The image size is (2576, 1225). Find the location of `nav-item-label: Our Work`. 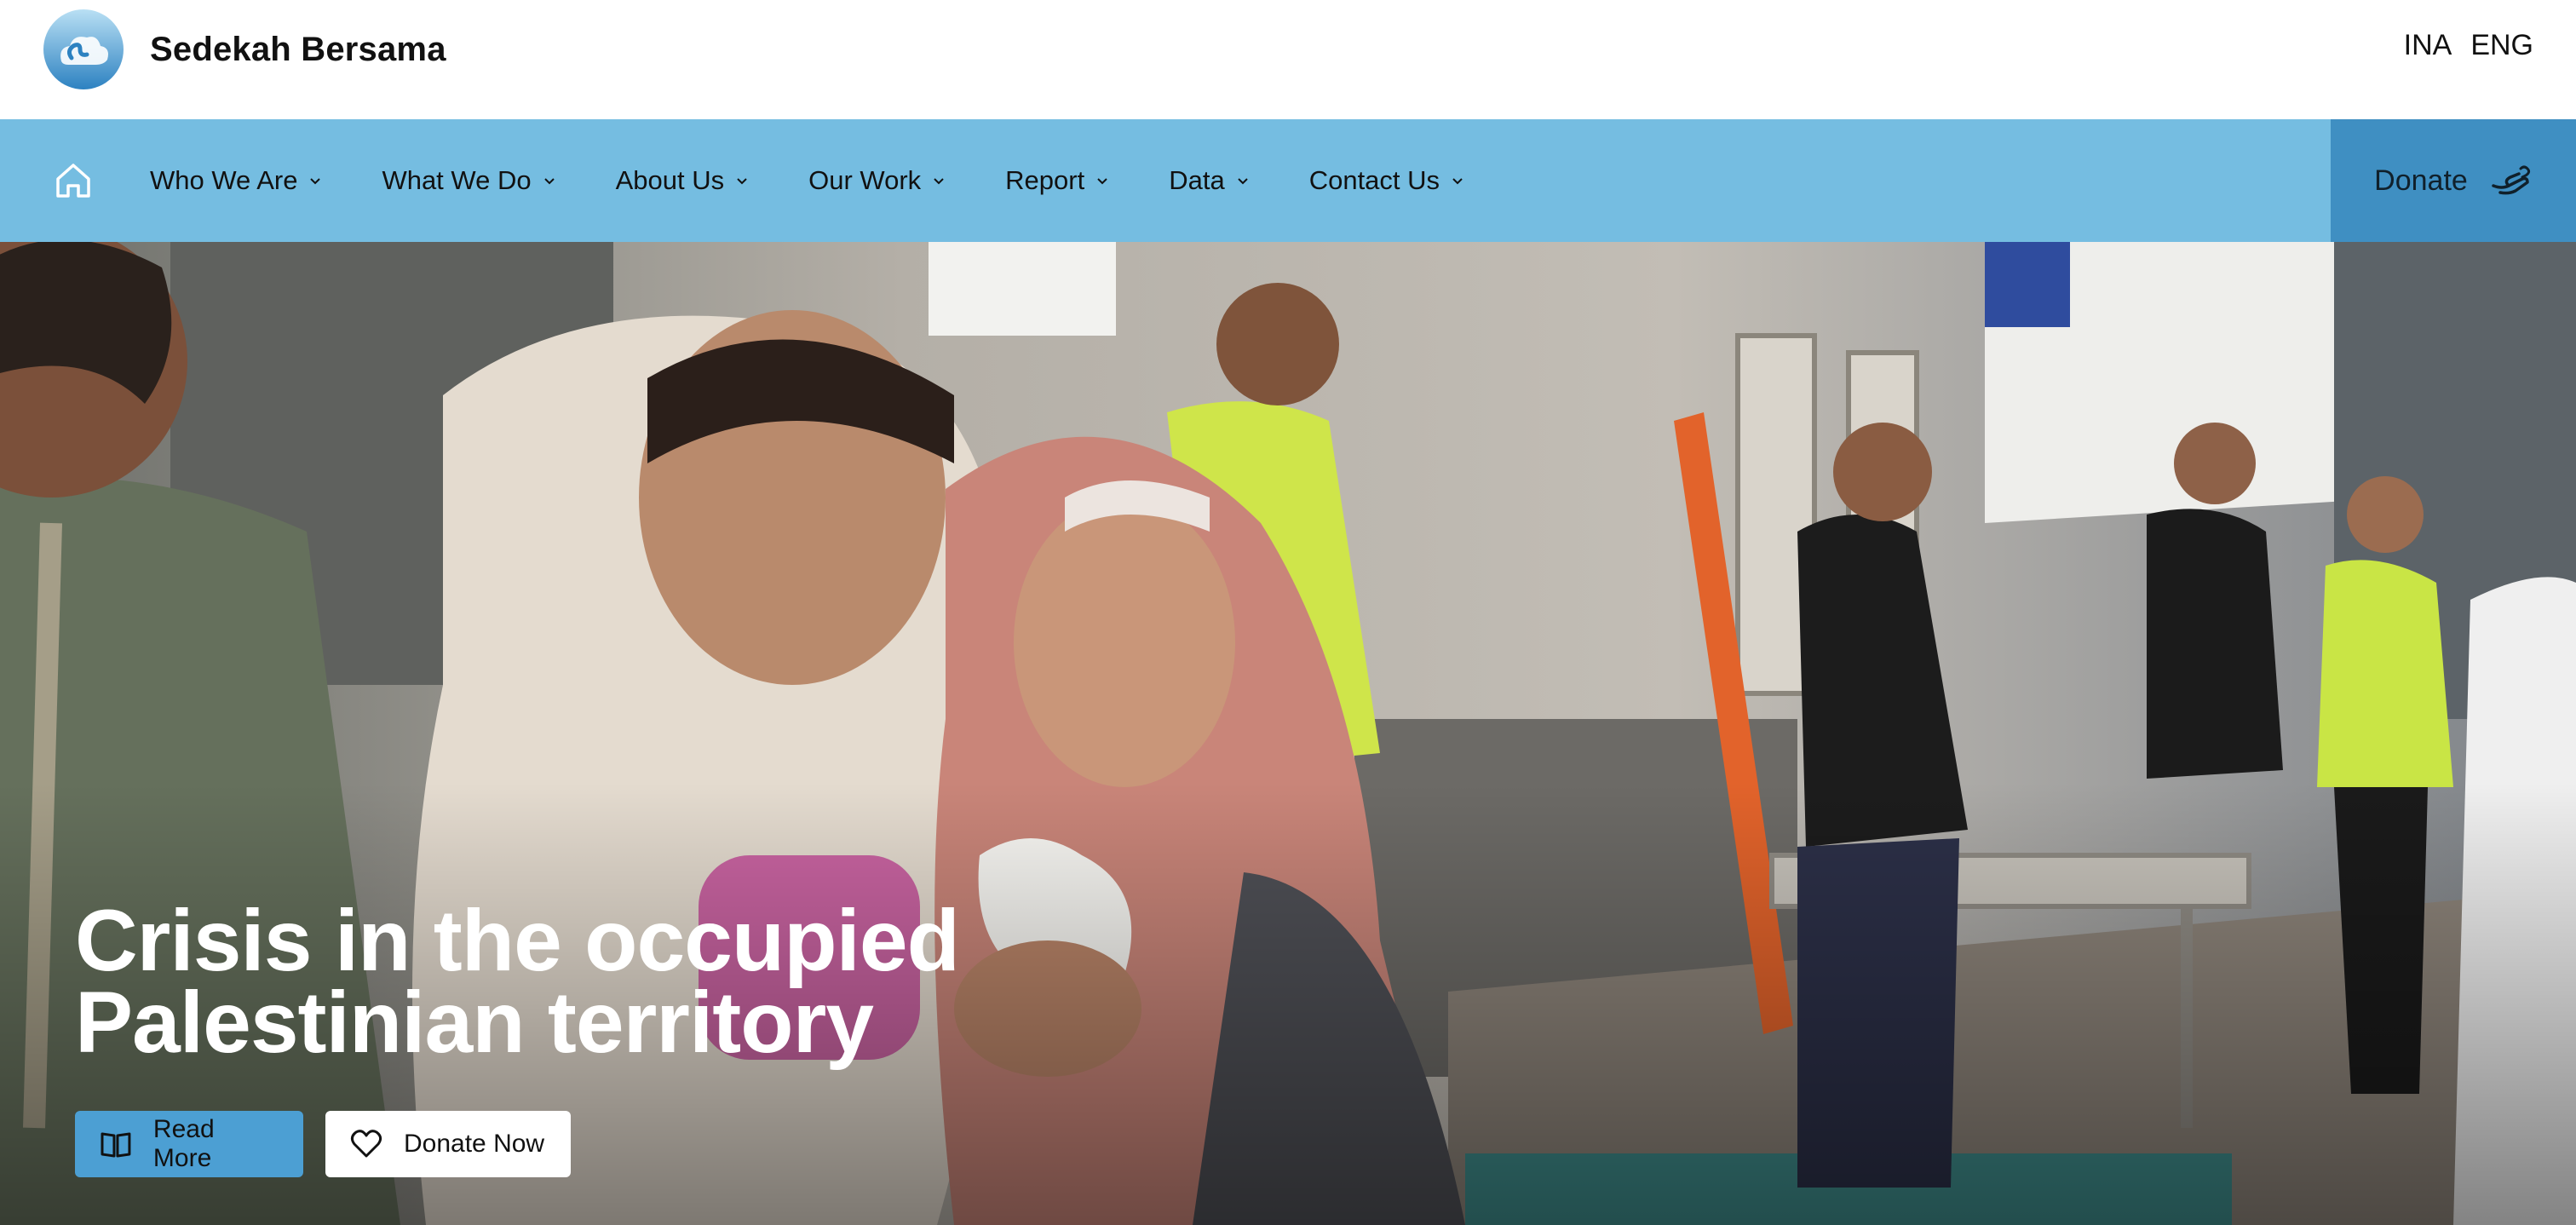

nav-item-label: Our Work is located at coordinates (865, 180).